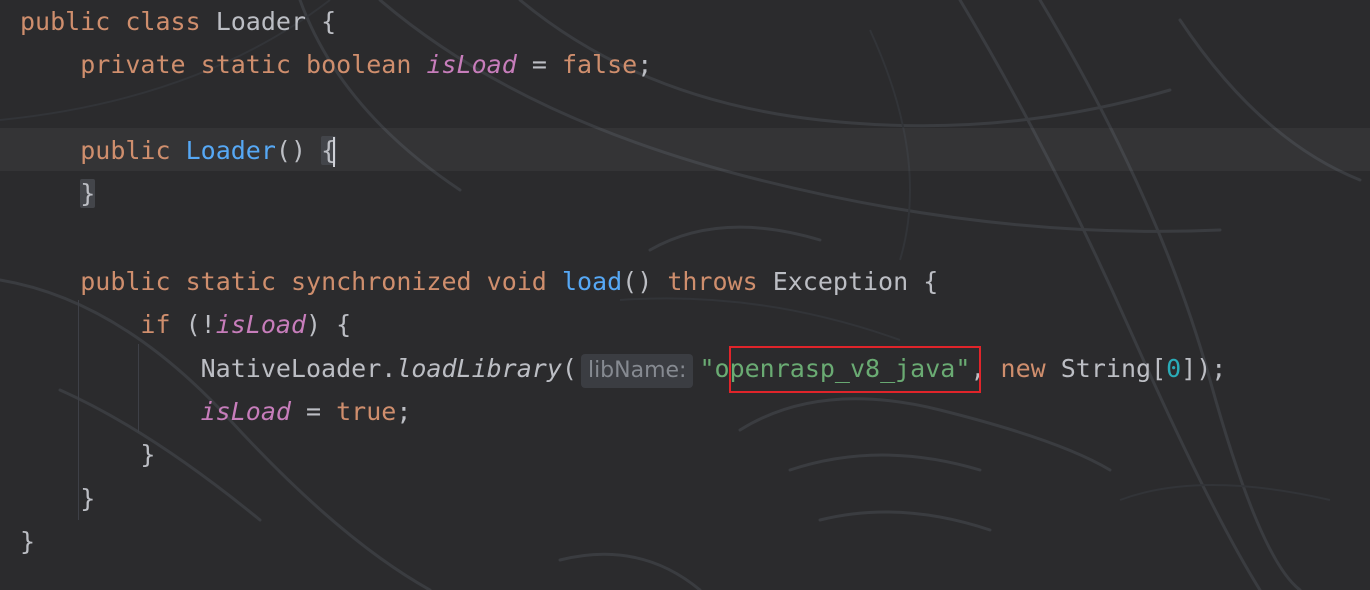 This screenshot has height=590, width=1370. What do you see at coordinates (840, 281) in the screenshot?
I see `exception-type: Exception` at bounding box center [840, 281].